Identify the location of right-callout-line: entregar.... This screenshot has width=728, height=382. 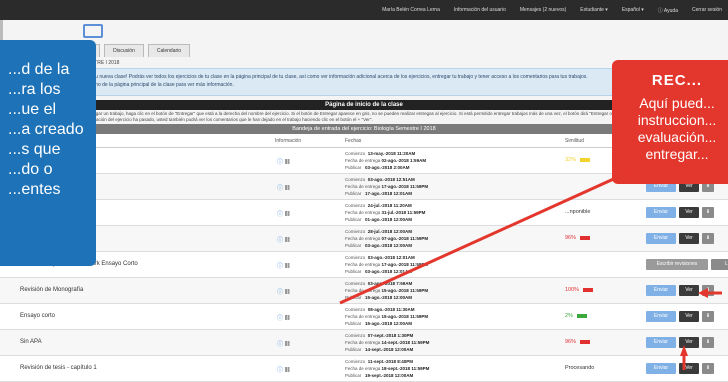
(677, 154).